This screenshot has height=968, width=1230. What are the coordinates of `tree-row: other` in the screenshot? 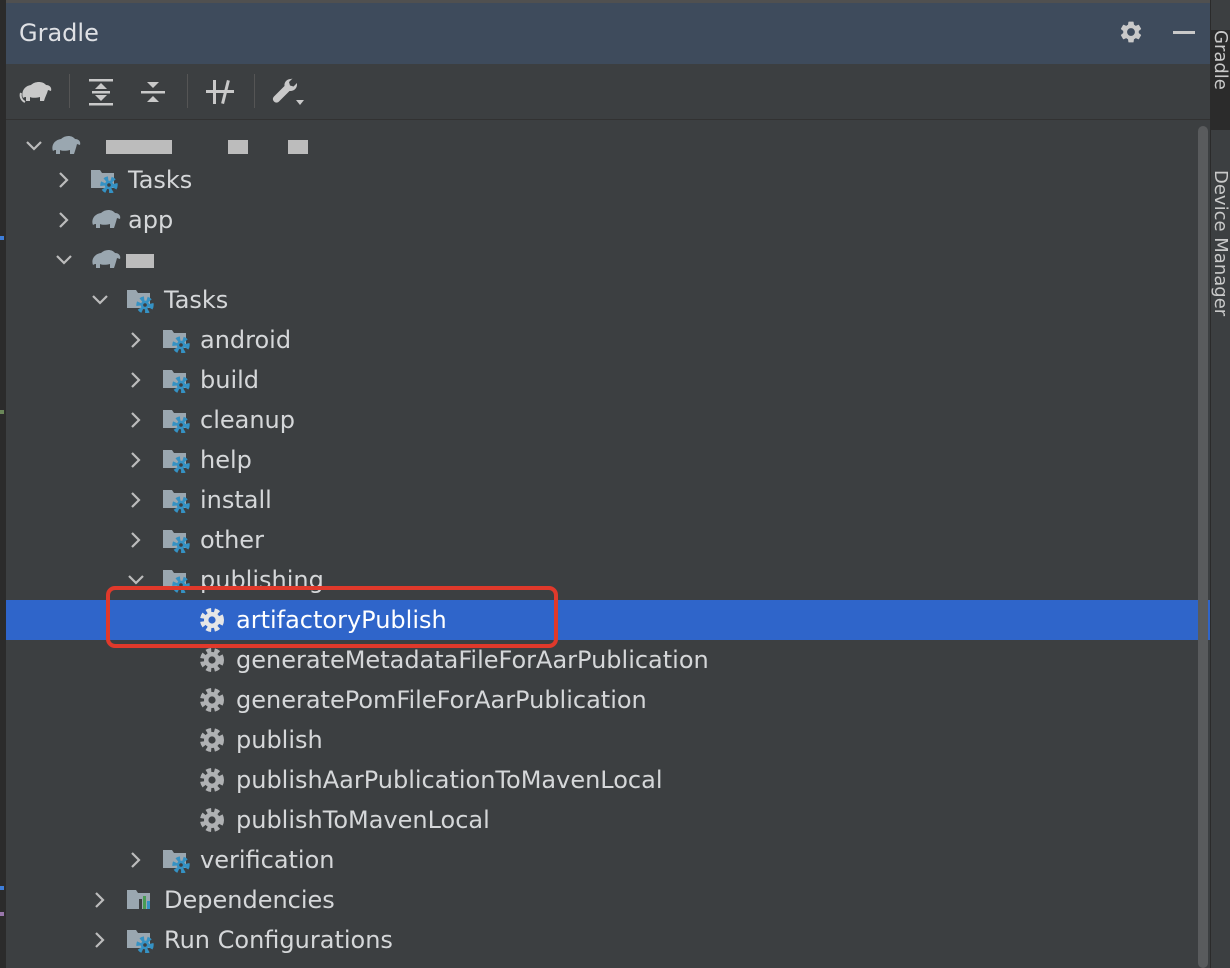 It's located at (608, 540).